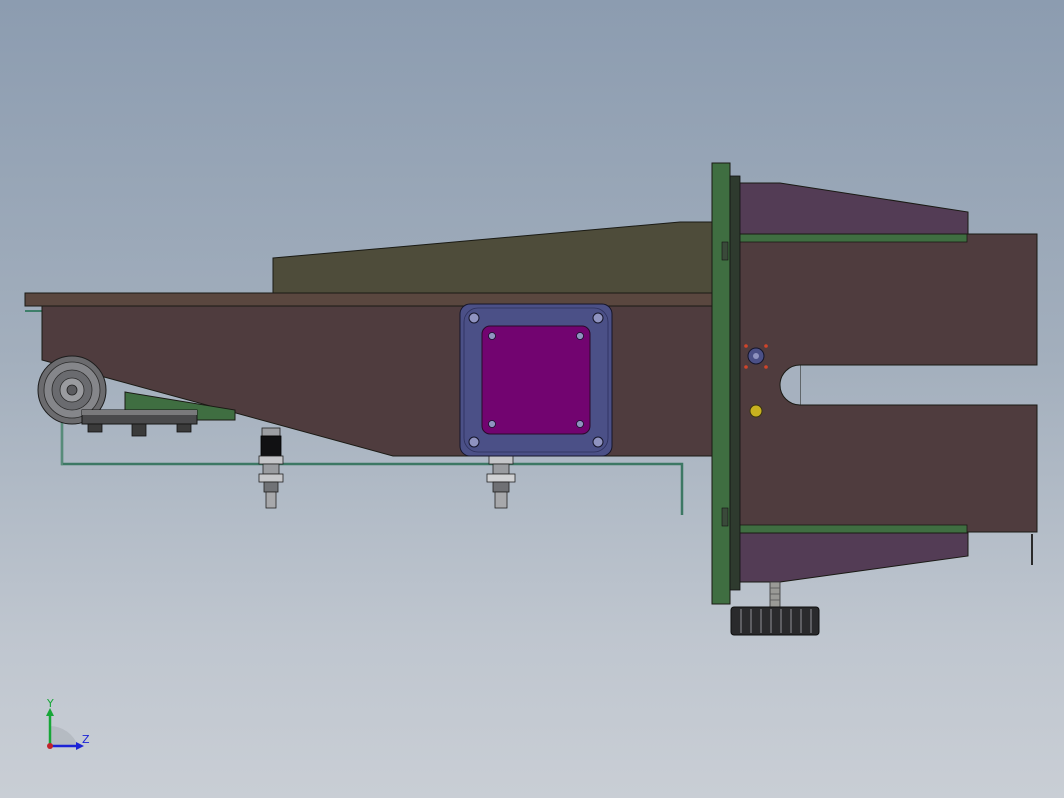 The image size is (1064, 798). I want to click on vertical-mount-plate, so click(721, 383).